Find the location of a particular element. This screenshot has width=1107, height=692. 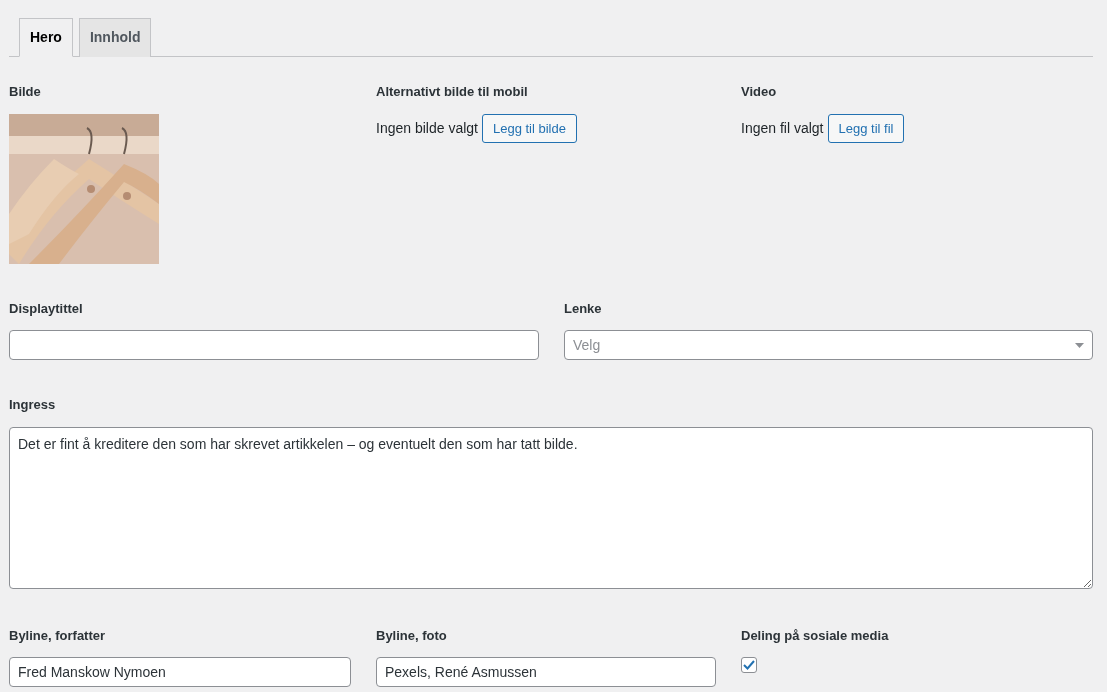

caret-icon is located at coordinates (1079, 345).